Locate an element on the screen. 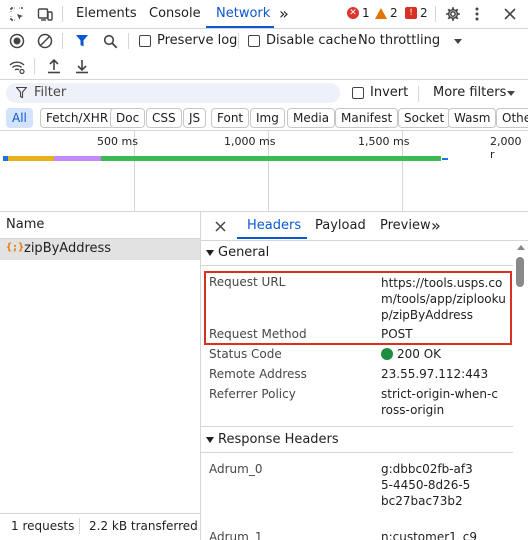  error-badge: ✕ 1 is located at coordinates (358, 13).